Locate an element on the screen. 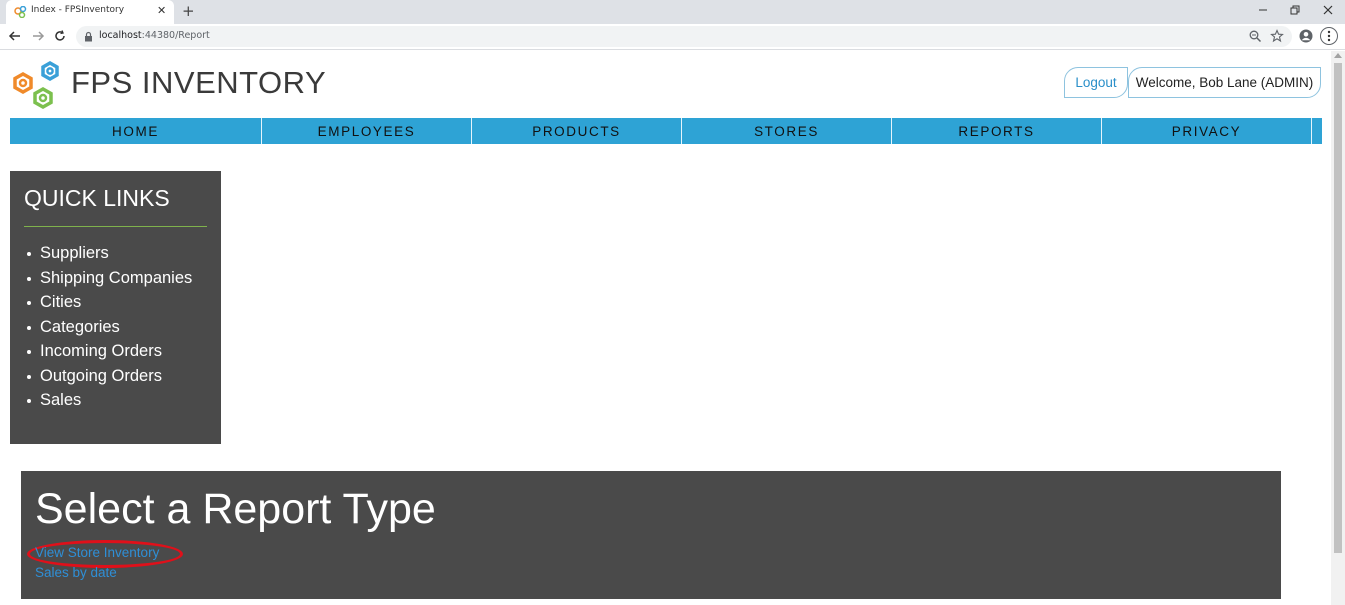 The image size is (1345, 605). url-host: localhost is located at coordinates (120, 35).